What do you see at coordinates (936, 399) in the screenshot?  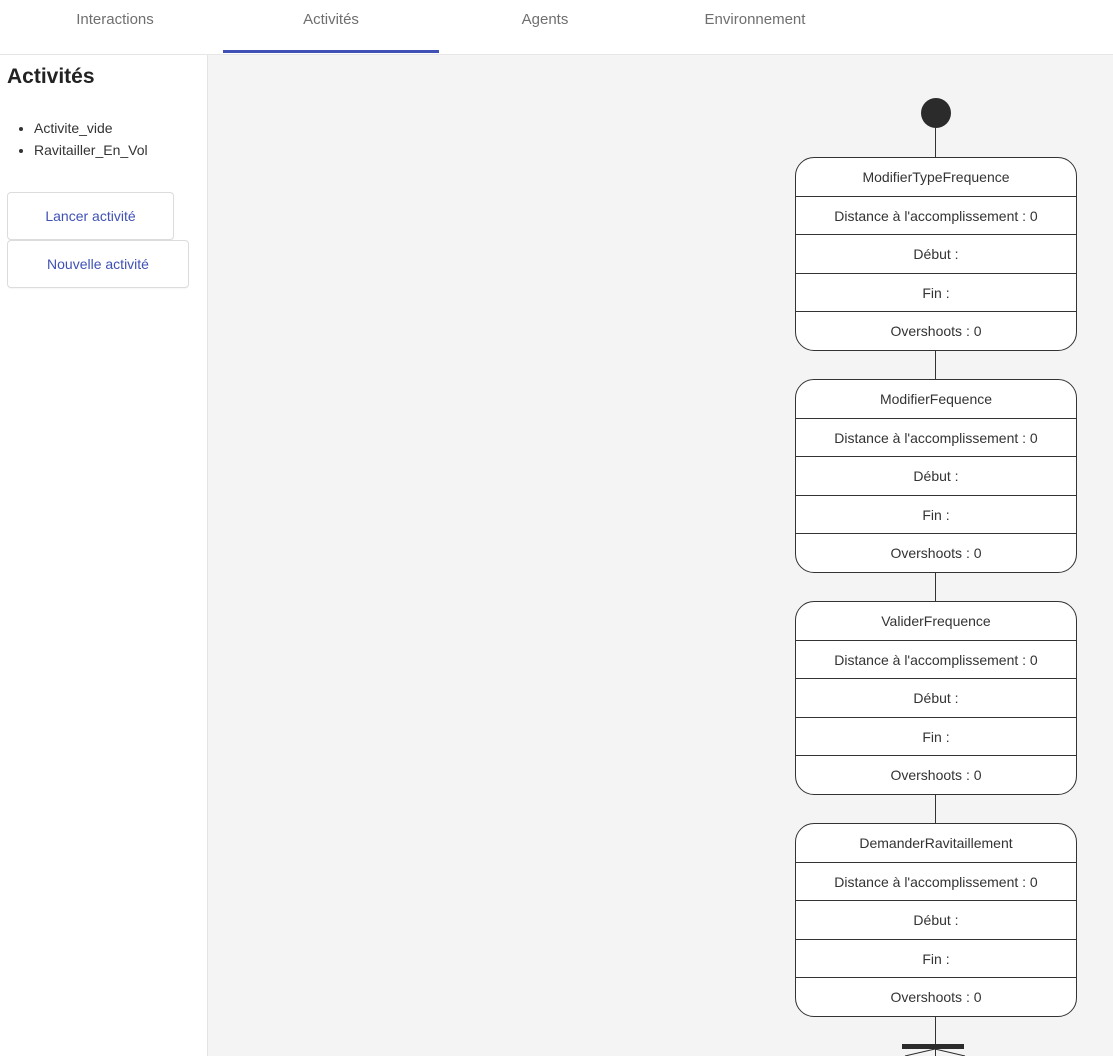 I see `state-name: ModifierFequence` at bounding box center [936, 399].